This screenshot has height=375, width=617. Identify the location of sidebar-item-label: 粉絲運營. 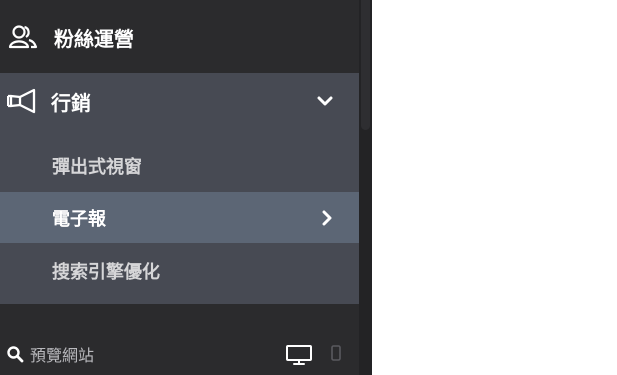
(94, 38).